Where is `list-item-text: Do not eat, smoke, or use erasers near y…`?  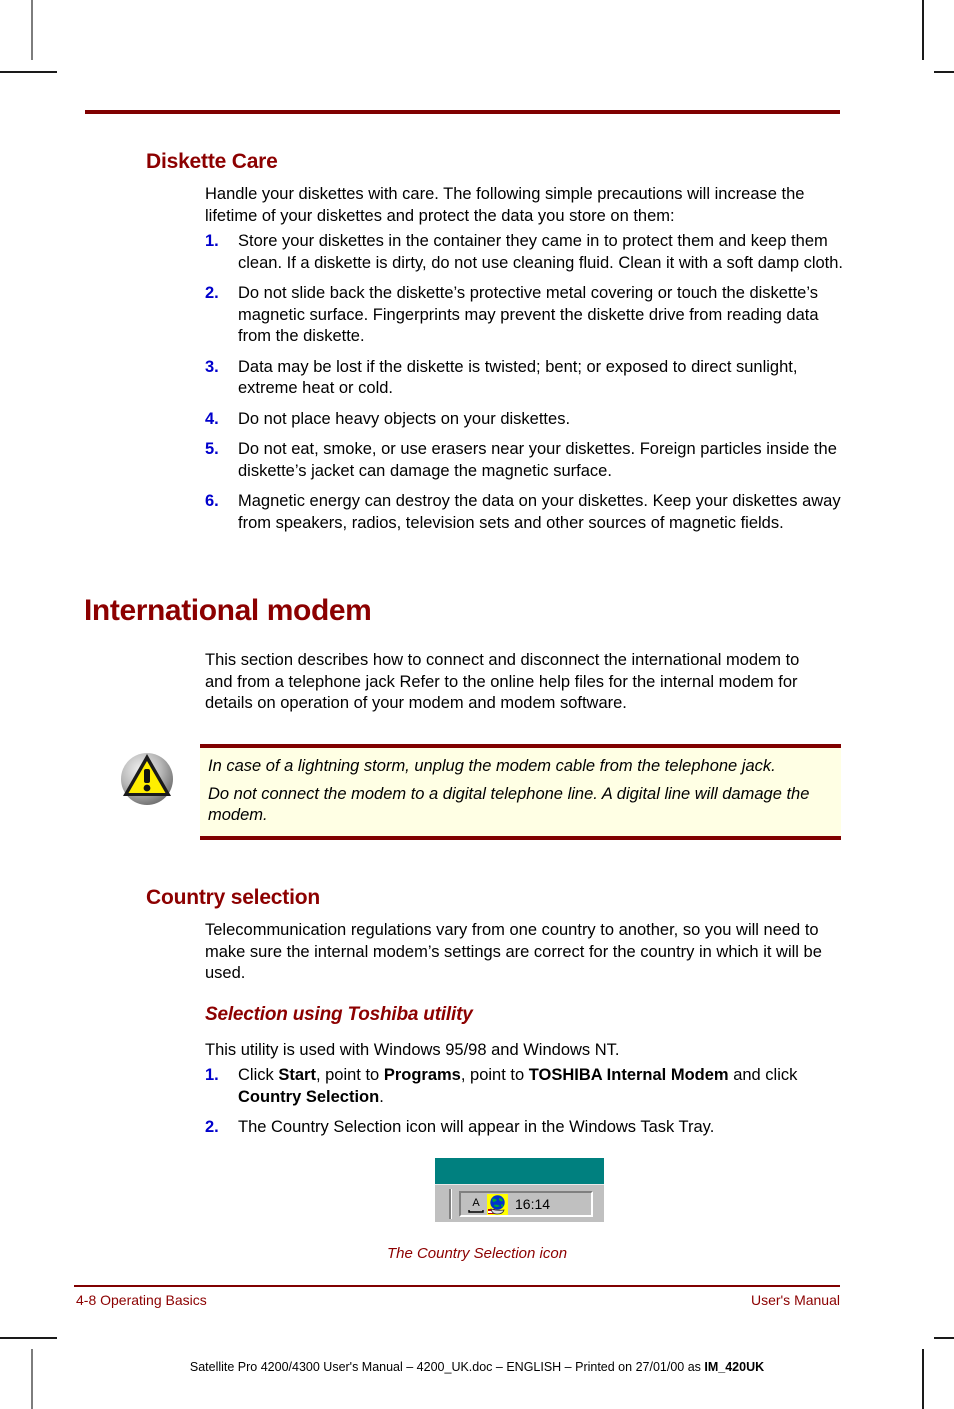 list-item-text: Do not eat, smoke, or use erasers near y… is located at coordinates (537, 460).